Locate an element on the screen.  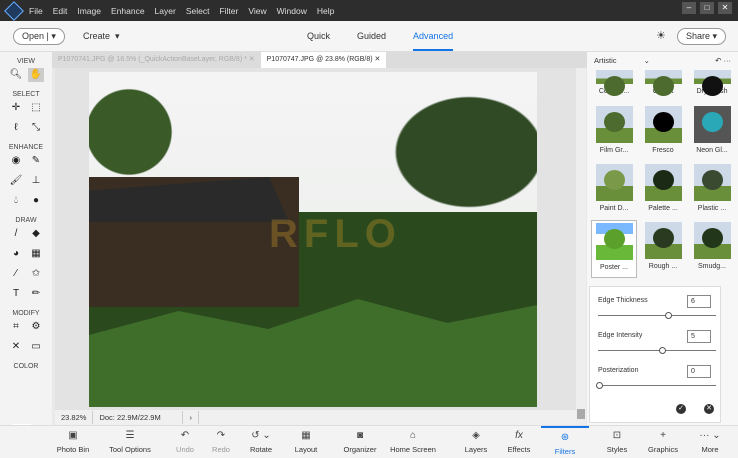
apply-check-icon: ✓ is located at coordinates (681, 409).